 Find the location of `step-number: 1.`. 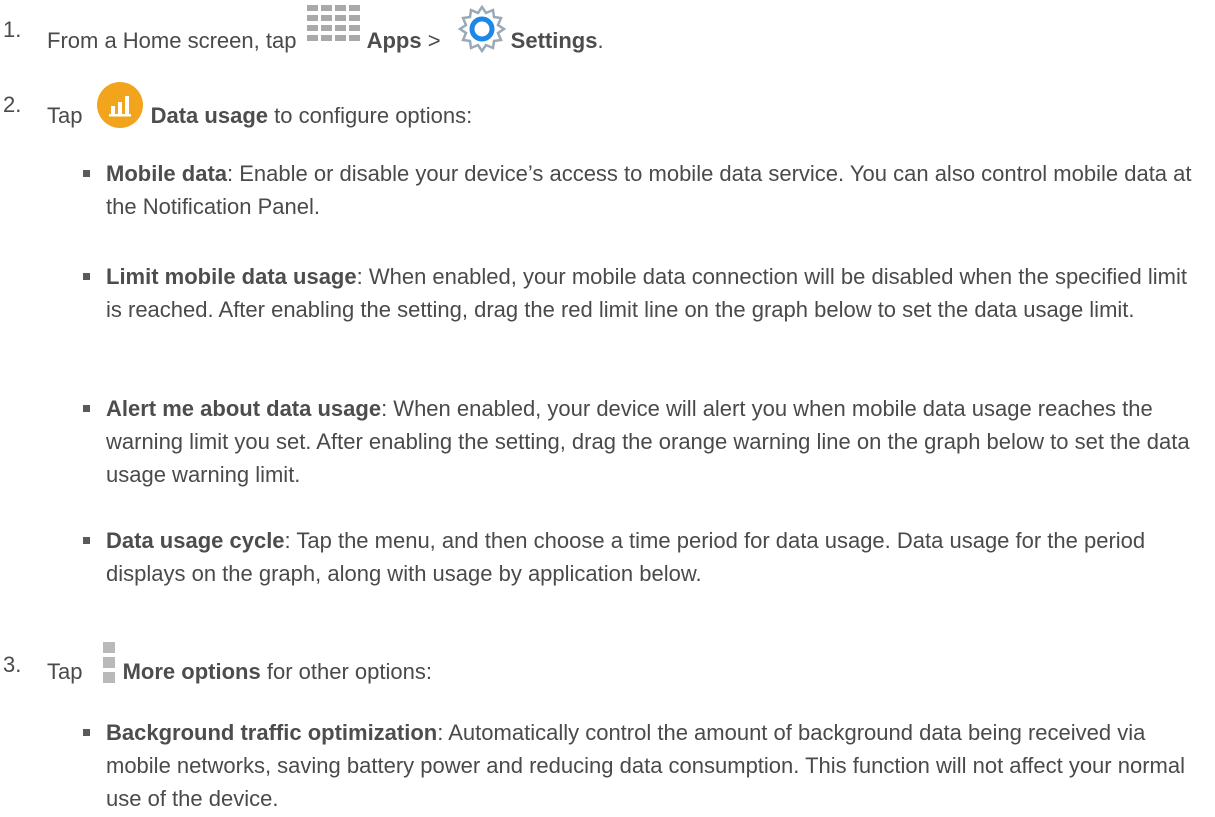

step-number: 1. is located at coordinates (12, 29).